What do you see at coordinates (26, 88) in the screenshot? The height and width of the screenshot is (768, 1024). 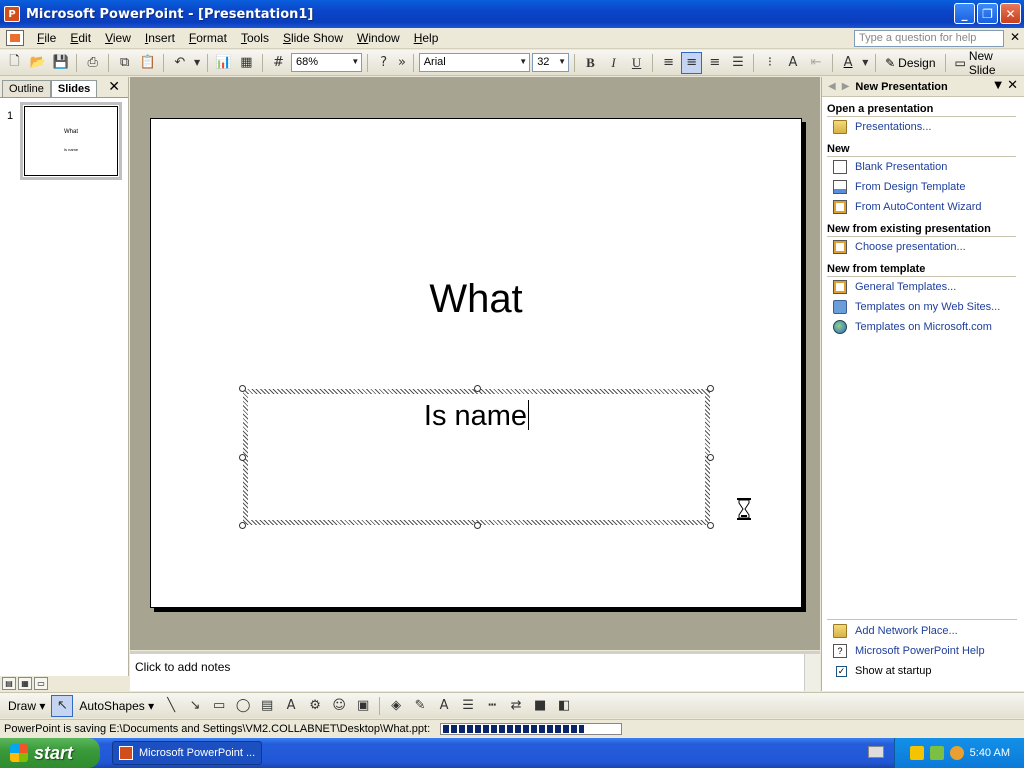 I see `tab-outline: Outline` at bounding box center [26, 88].